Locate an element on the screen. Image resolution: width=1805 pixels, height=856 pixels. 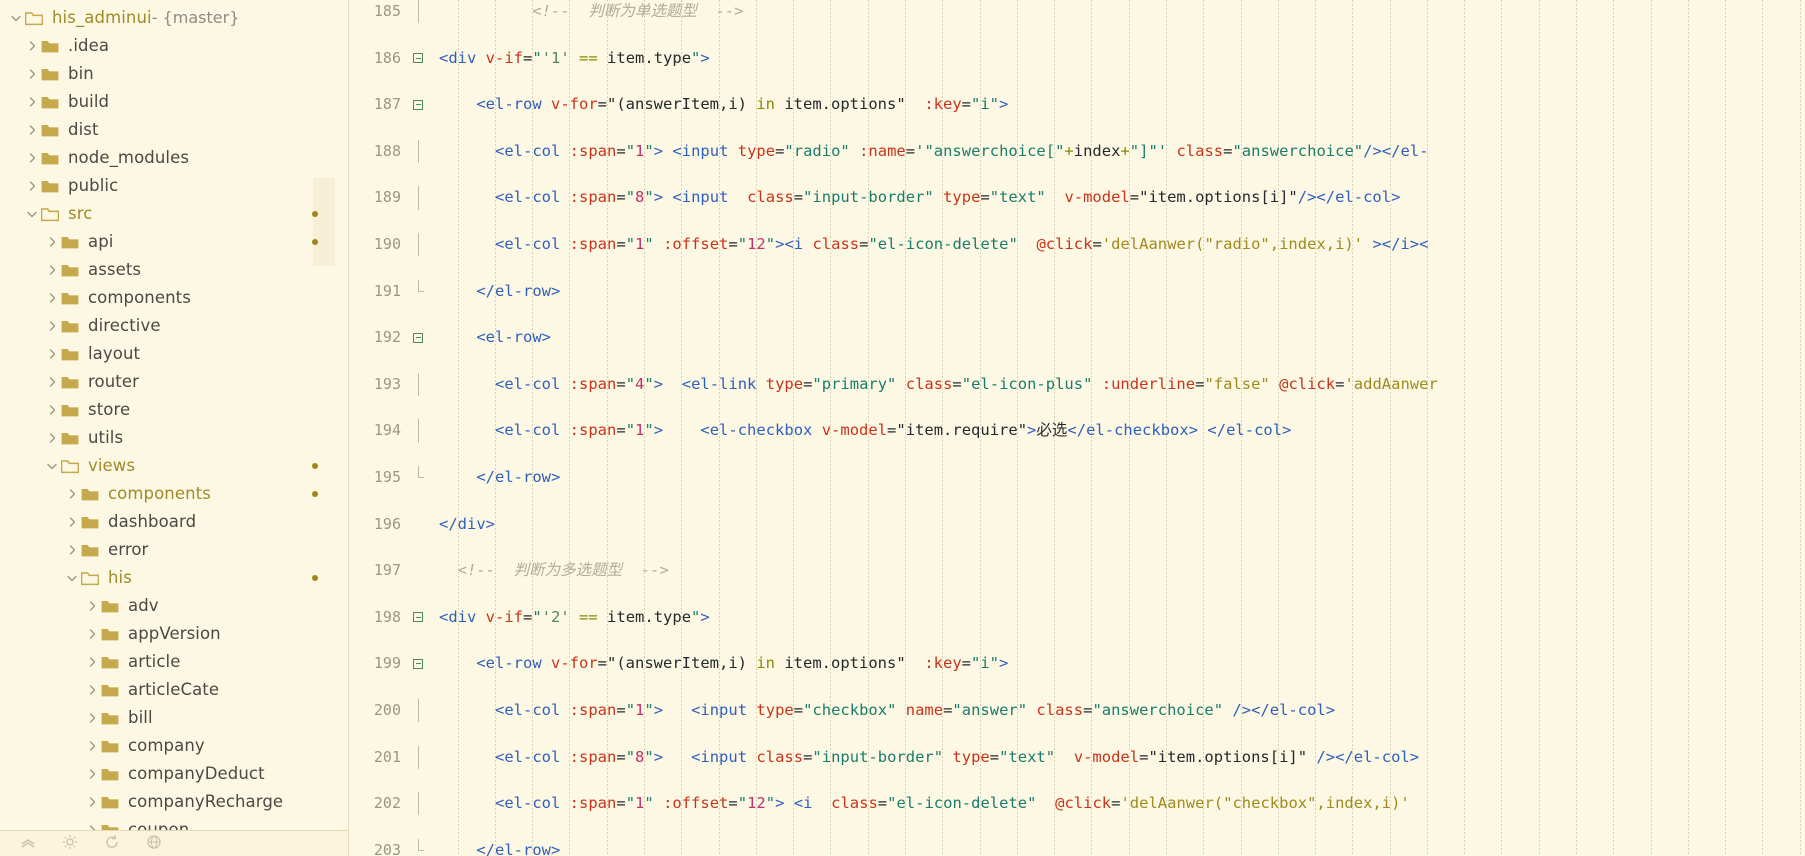
settings-gear-icon is located at coordinates (70, 844).